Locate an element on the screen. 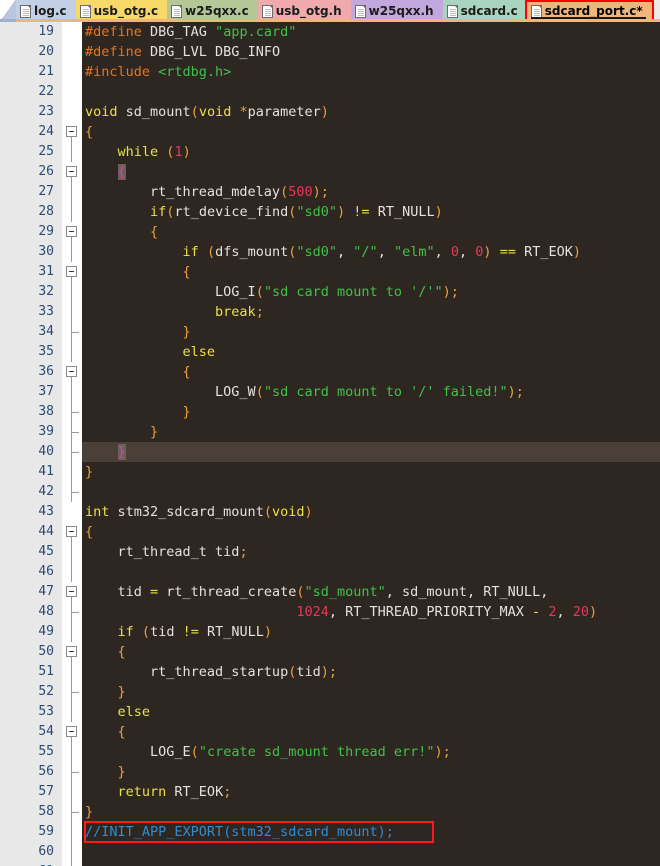 The image size is (660, 866). code-line: 23 void sd_mount(void *parameter) is located at coordinates (330, 112).